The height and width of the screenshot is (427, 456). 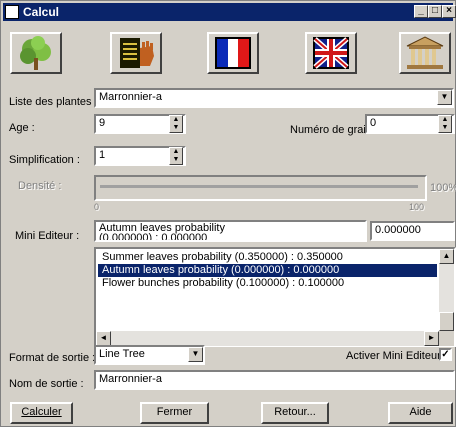 What do you see at coordinates (421, 11) in the screenshot?
I see `minimize-button: _` at bounding box center [421, 11].